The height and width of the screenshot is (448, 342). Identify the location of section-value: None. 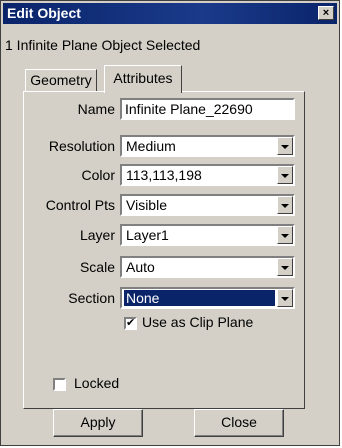
(199, 298).